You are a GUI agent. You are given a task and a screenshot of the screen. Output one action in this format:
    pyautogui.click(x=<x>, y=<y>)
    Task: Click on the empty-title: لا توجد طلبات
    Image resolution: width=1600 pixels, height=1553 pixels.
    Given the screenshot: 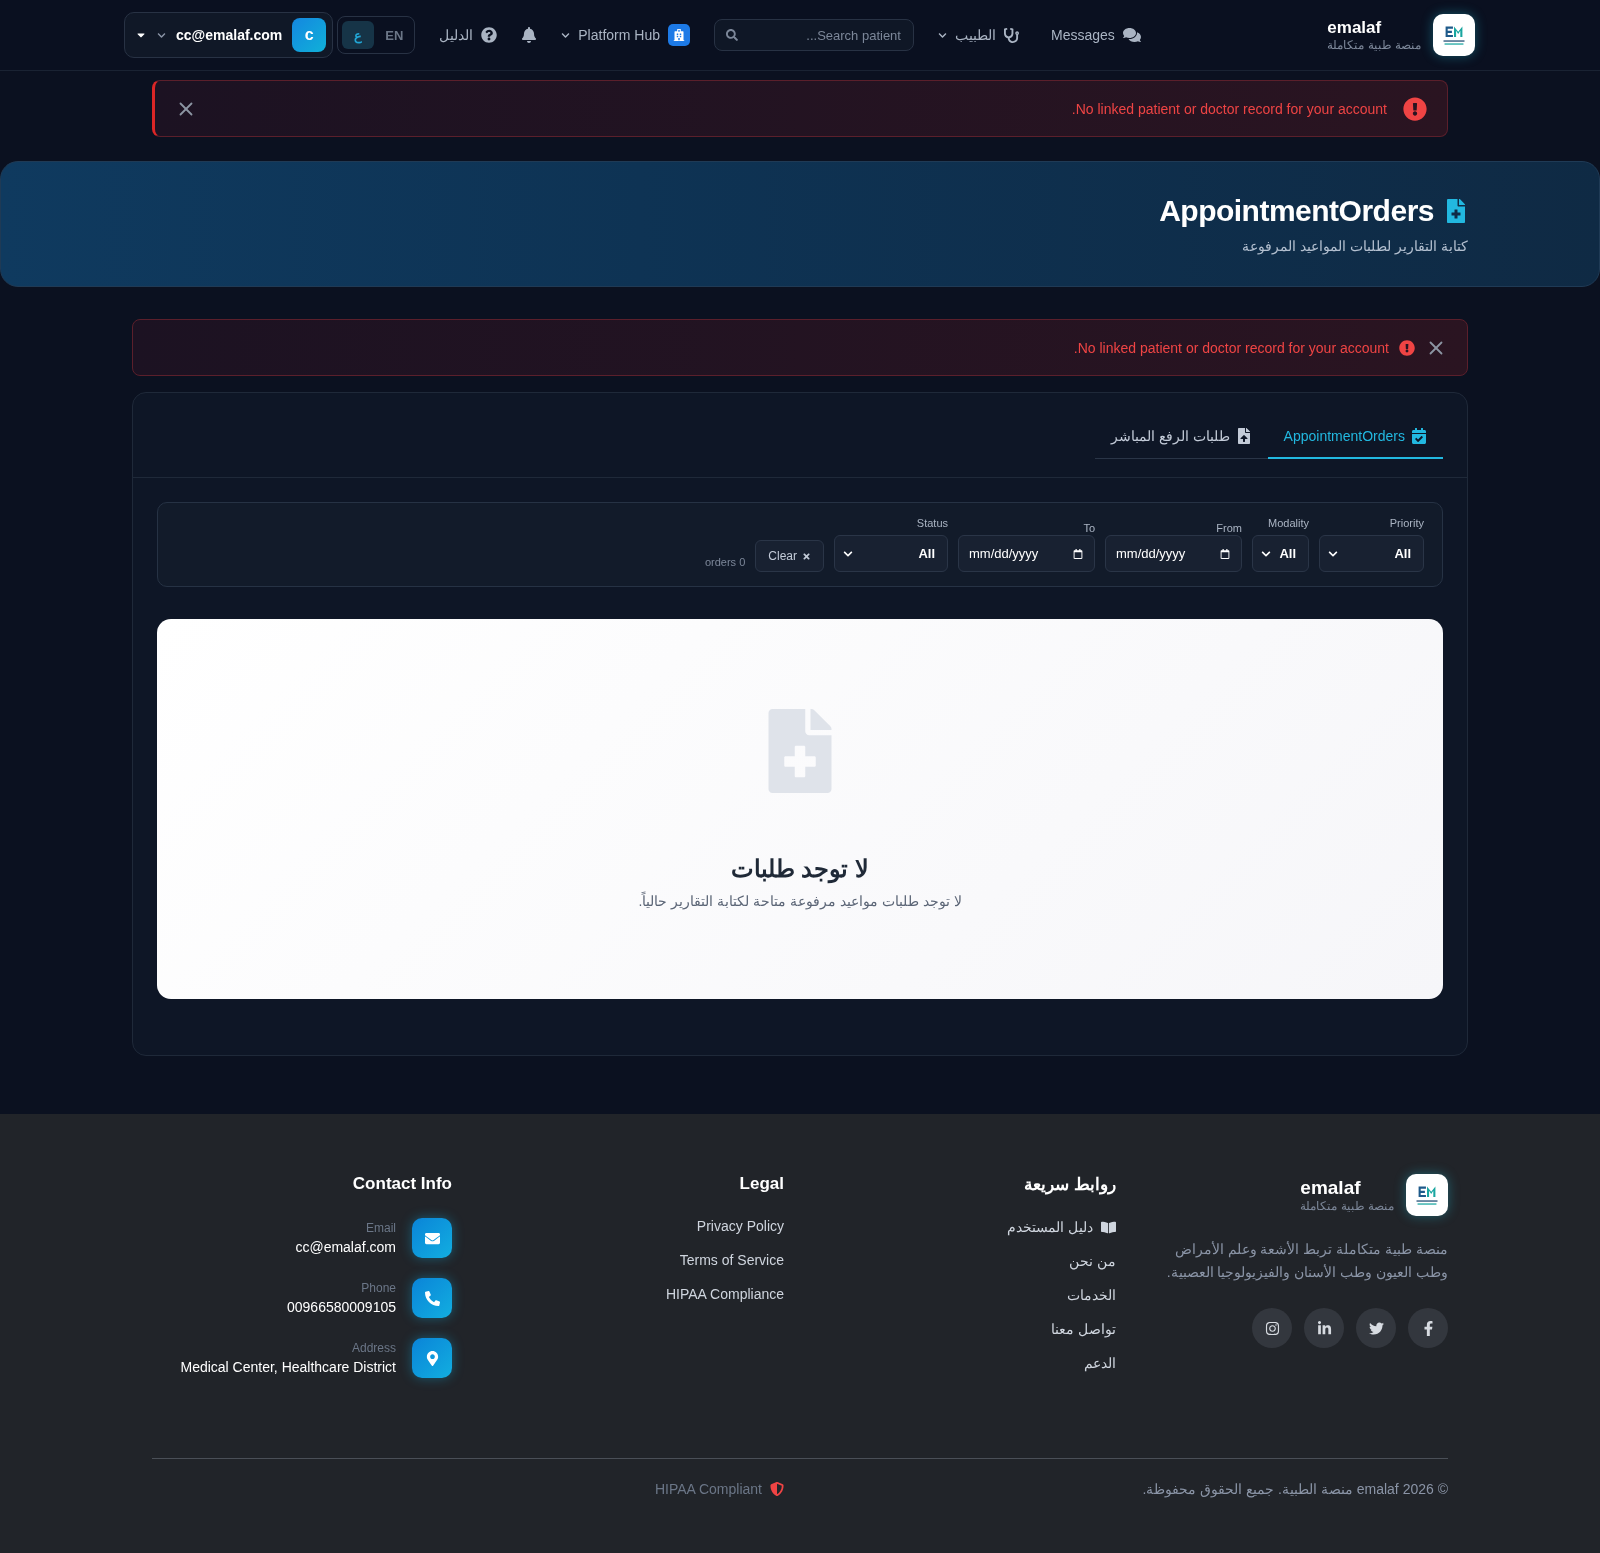 What is the action you would take?
    pyautogui.click(x=800, y=869)
    